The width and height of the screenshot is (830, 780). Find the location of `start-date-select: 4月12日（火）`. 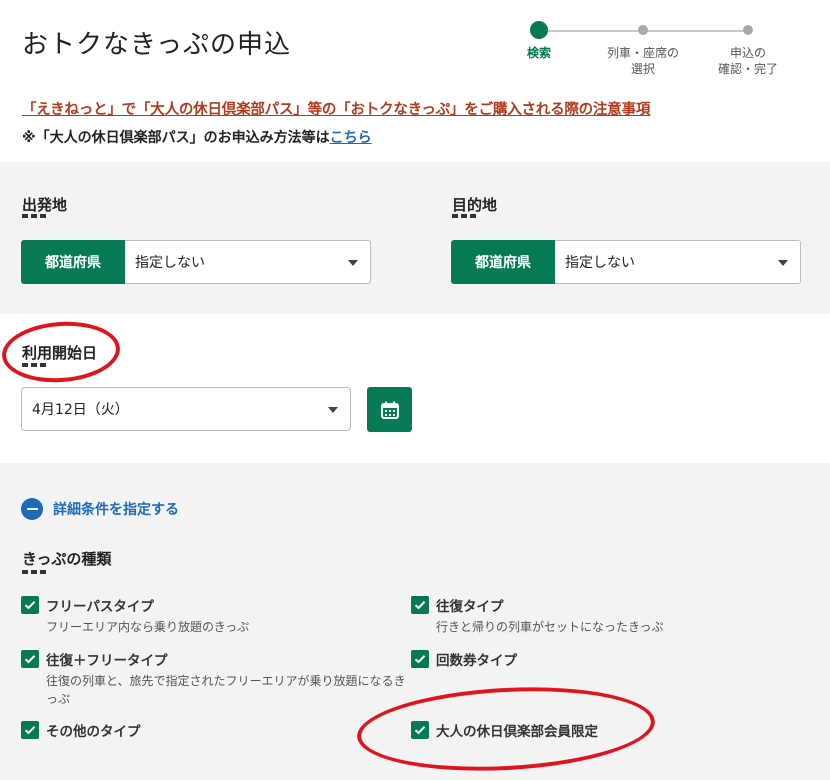

start-date-select: 4月12日（火） is located at coordinates (186, 409).